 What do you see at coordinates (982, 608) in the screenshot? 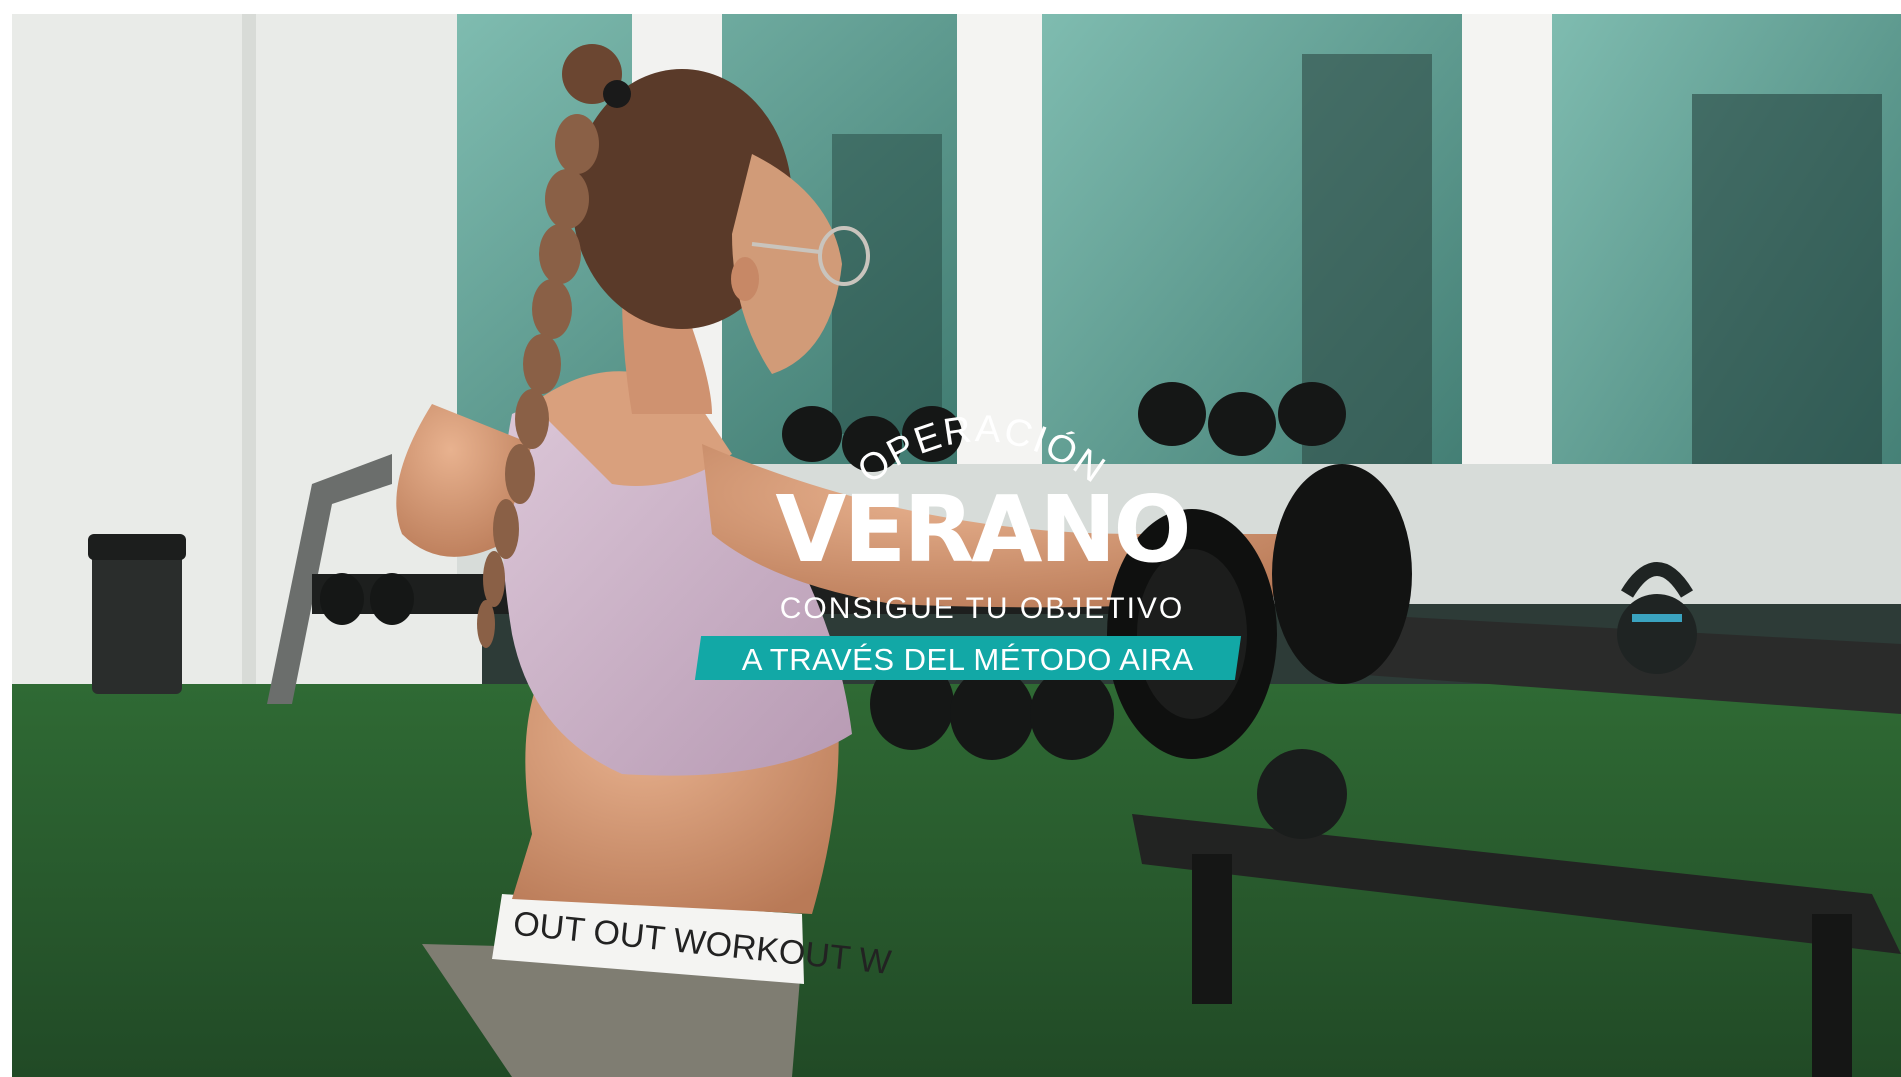
I see `subtitle: CONSIGUE TU OBJETIVO` at bounding box center [982, 608].